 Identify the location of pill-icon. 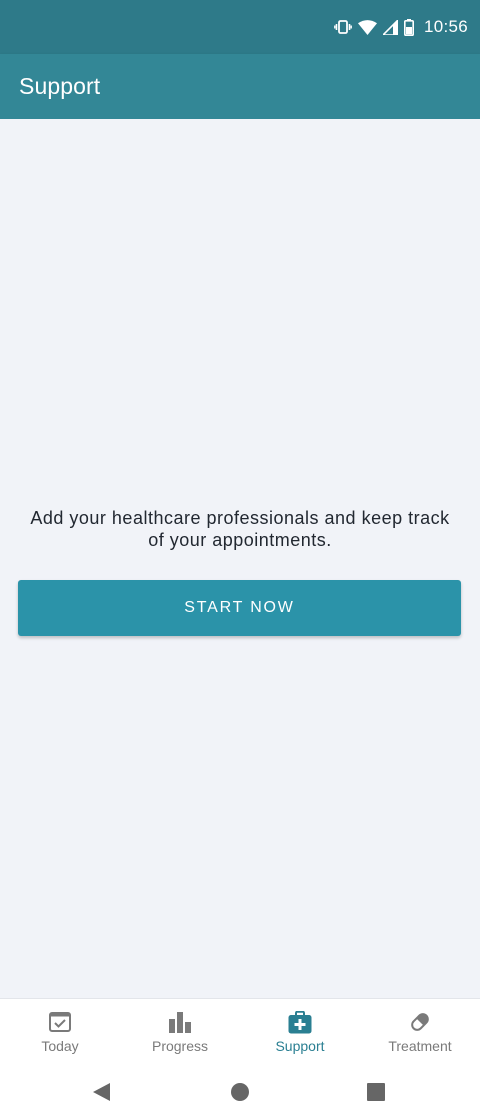
(420, 1022).